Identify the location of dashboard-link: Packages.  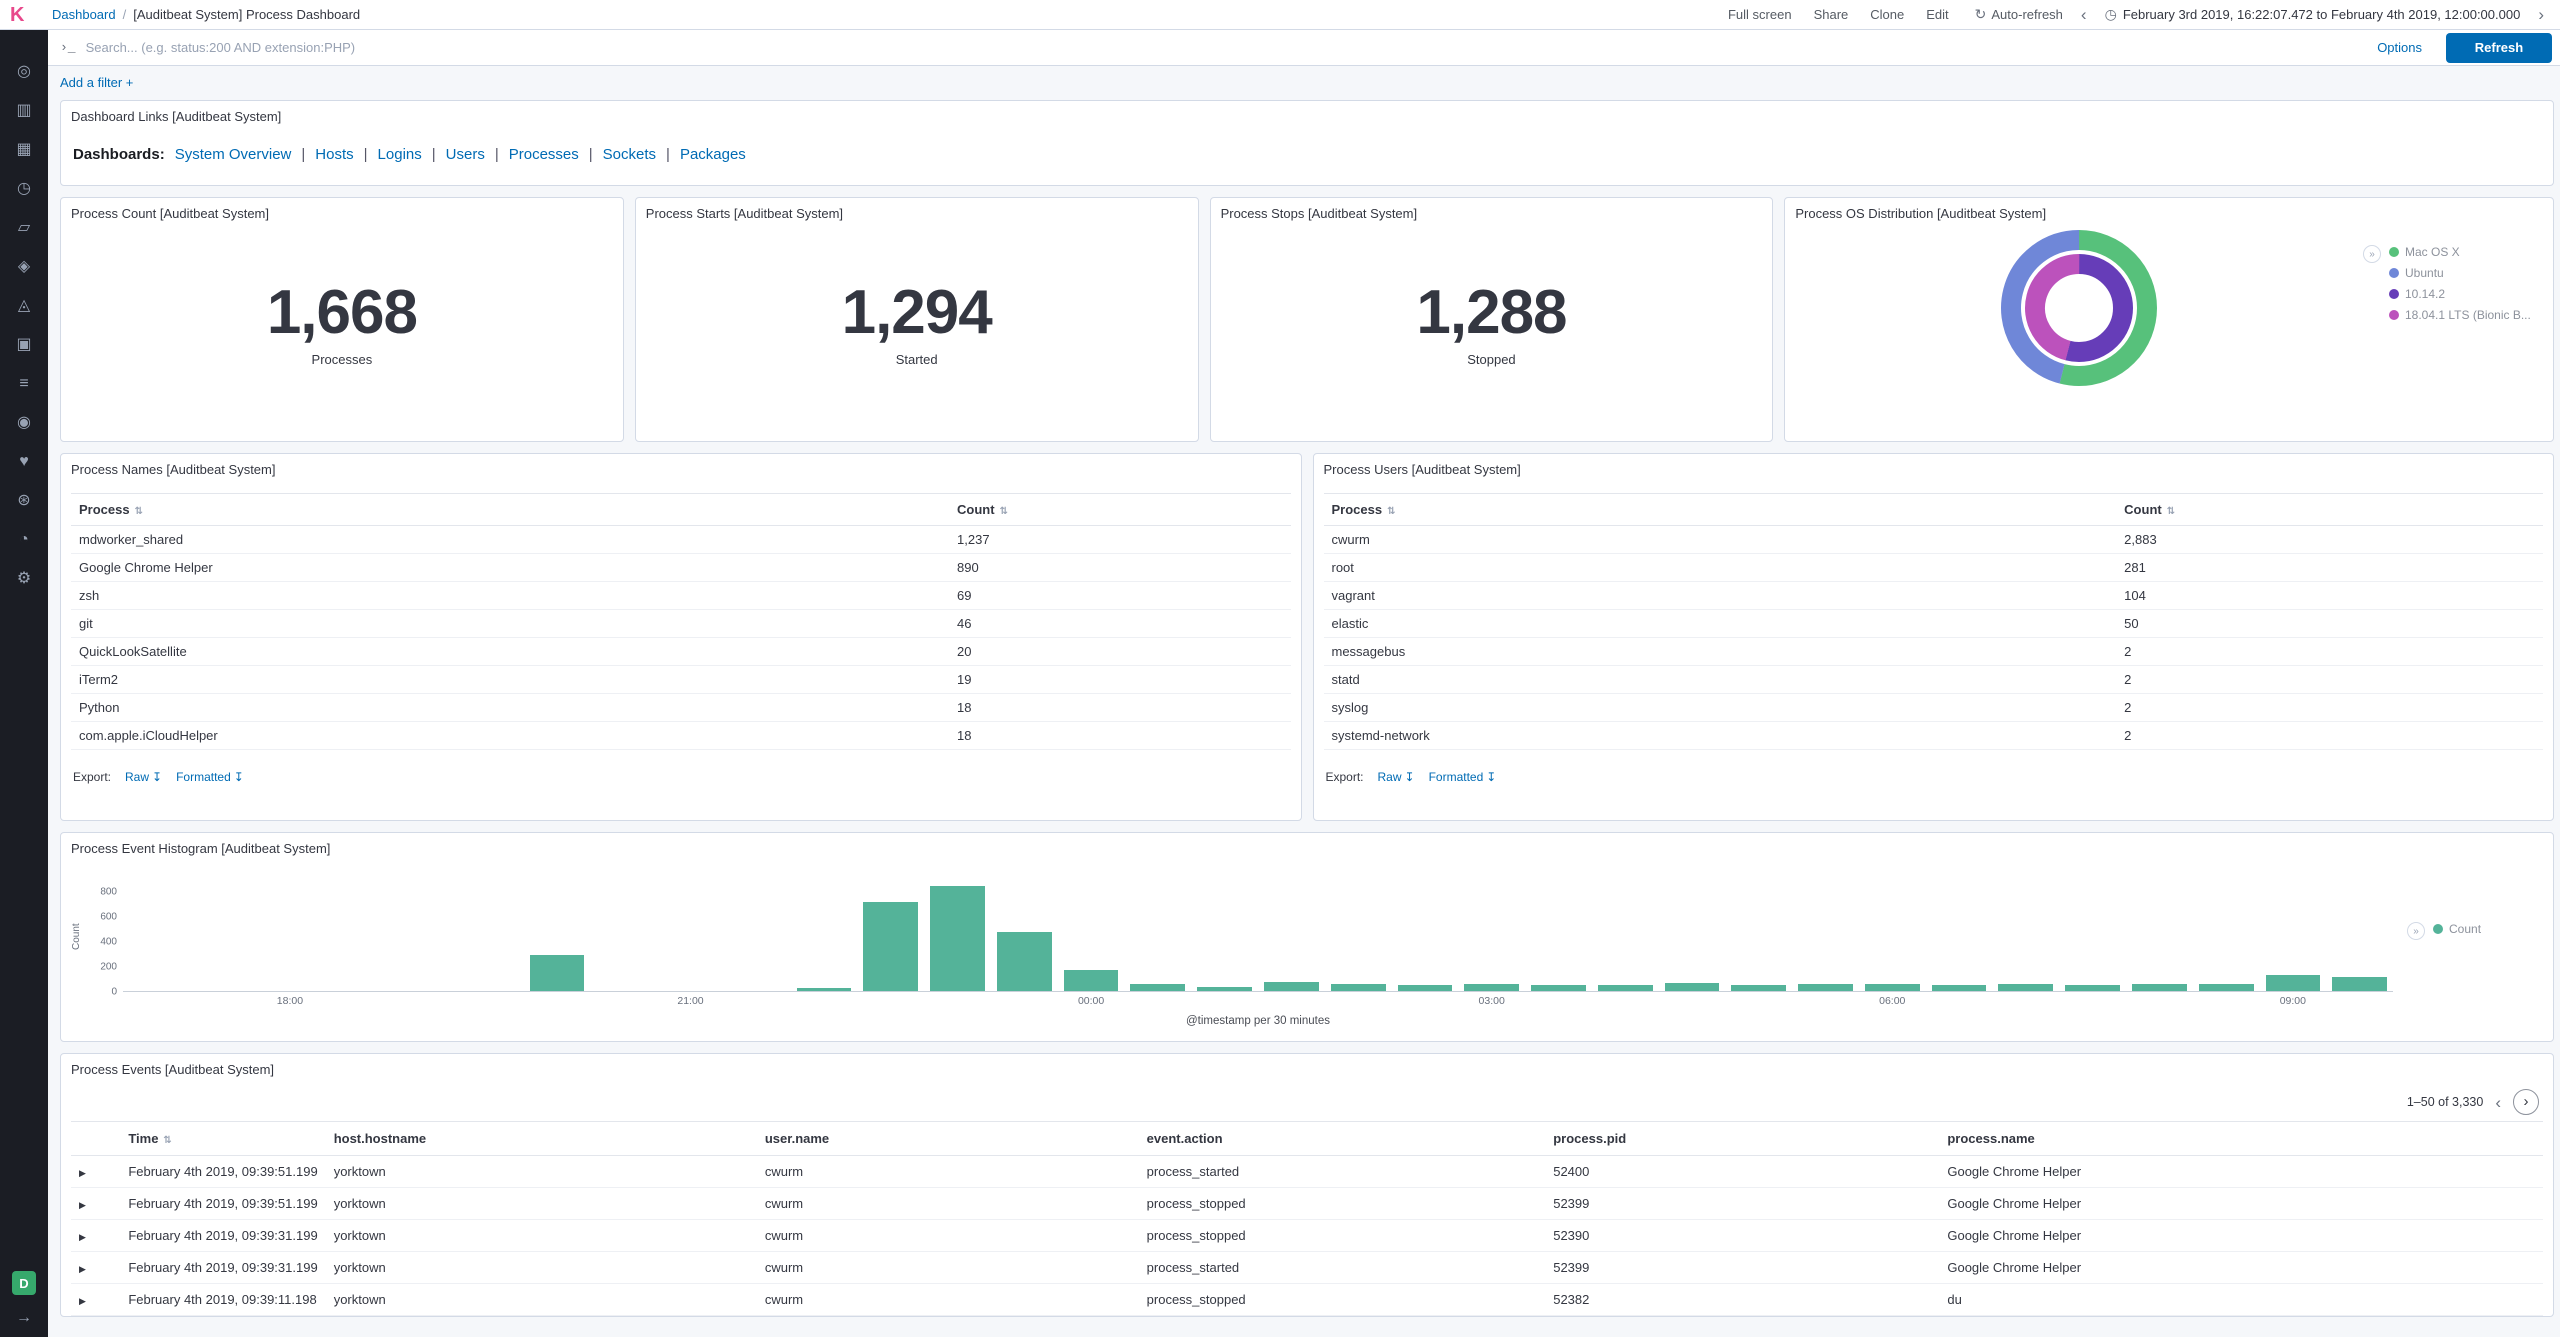
(701, 154).